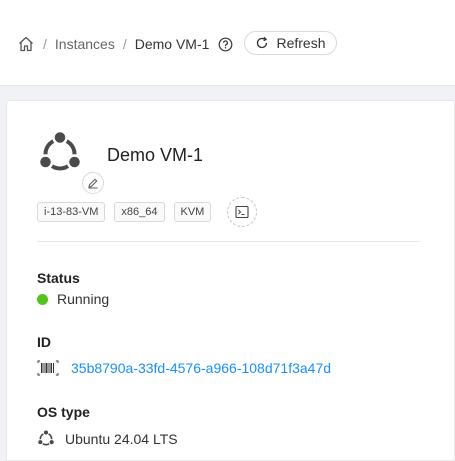  I want to click on ostype-value: Ubuntu 24.04 LTS, so click(107, 439).